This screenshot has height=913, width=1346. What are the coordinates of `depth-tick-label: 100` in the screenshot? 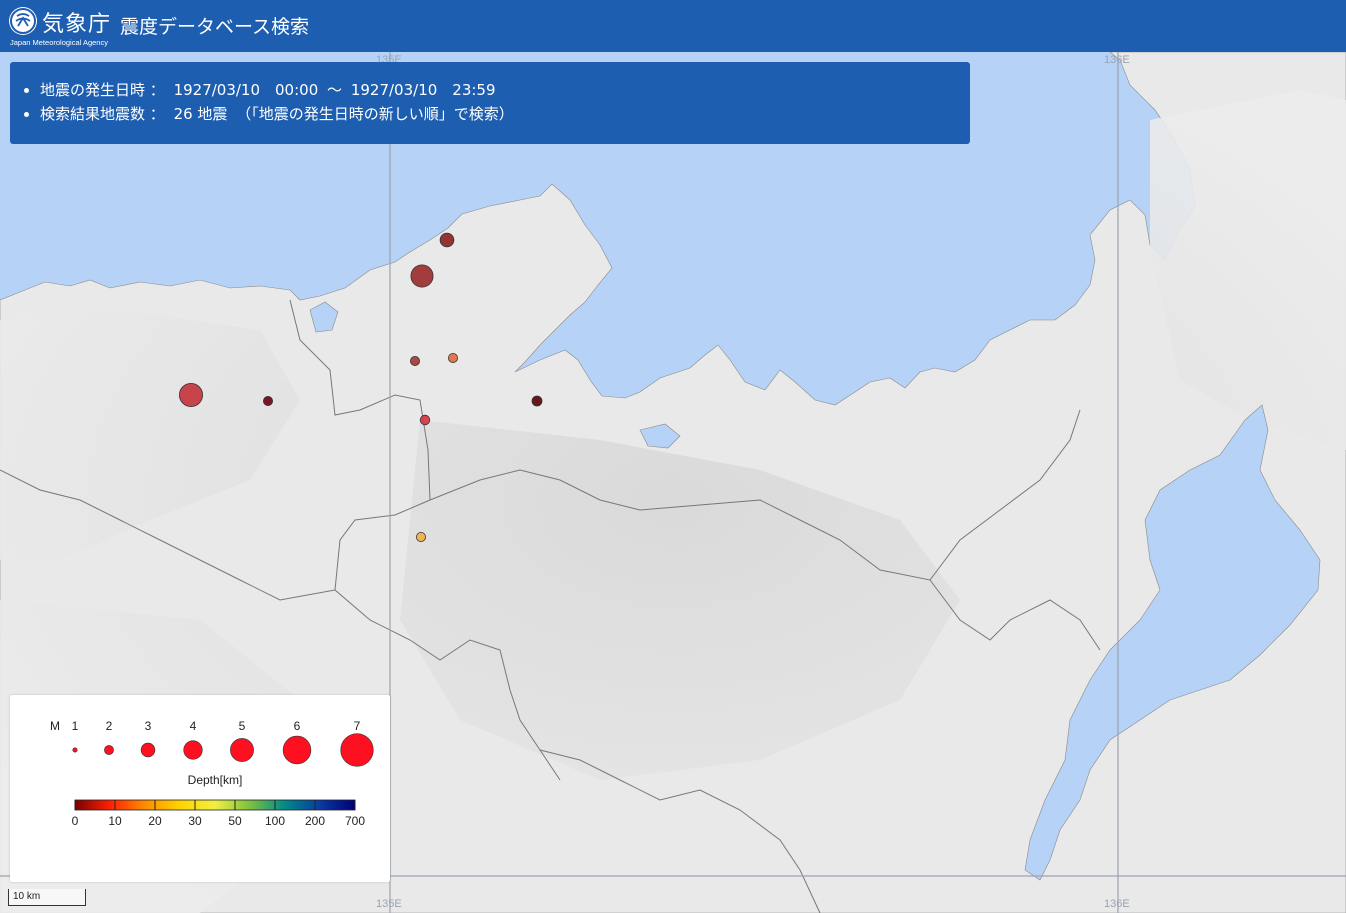 It's located at (275, 821).